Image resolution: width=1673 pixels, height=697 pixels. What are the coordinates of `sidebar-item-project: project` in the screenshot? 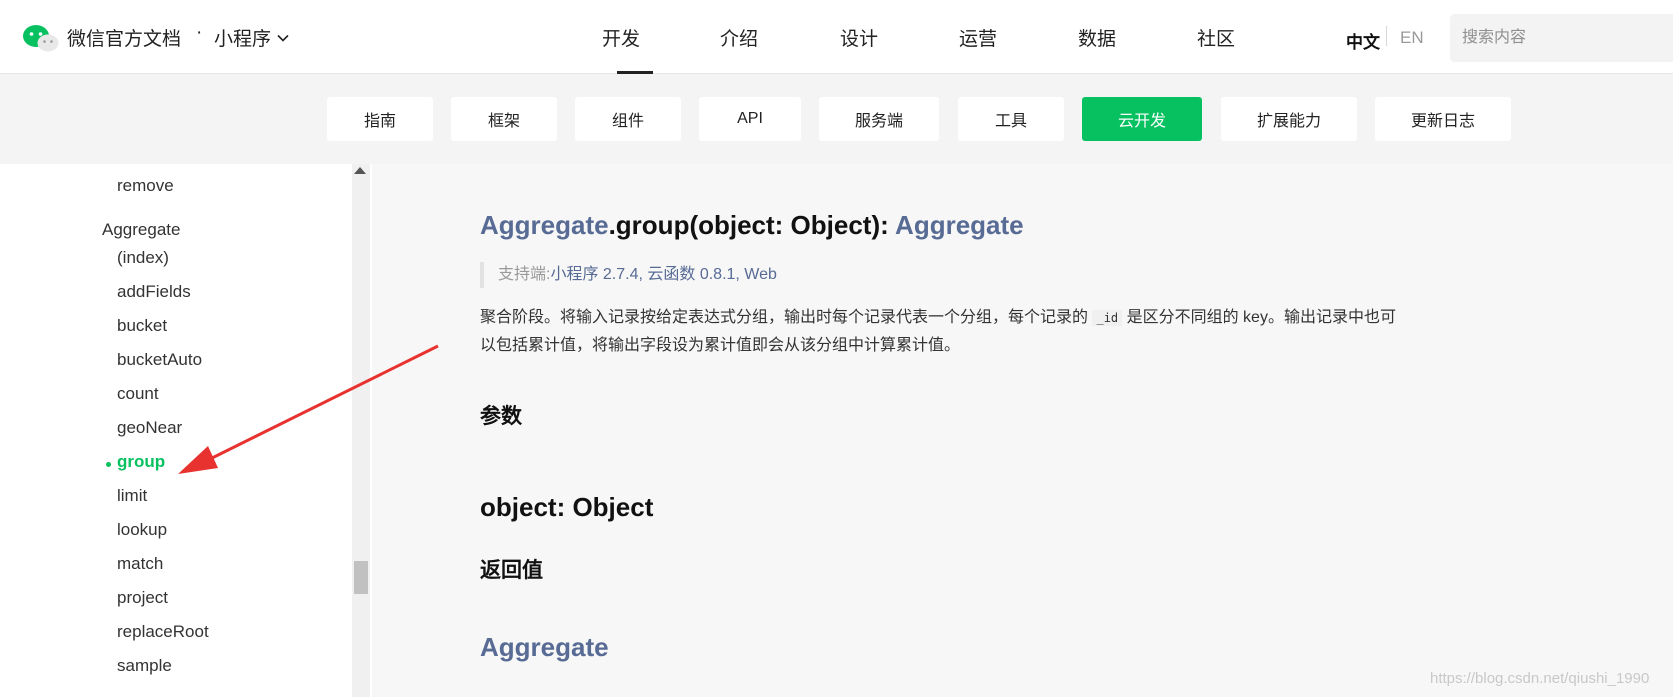 It's located at (142, 598).